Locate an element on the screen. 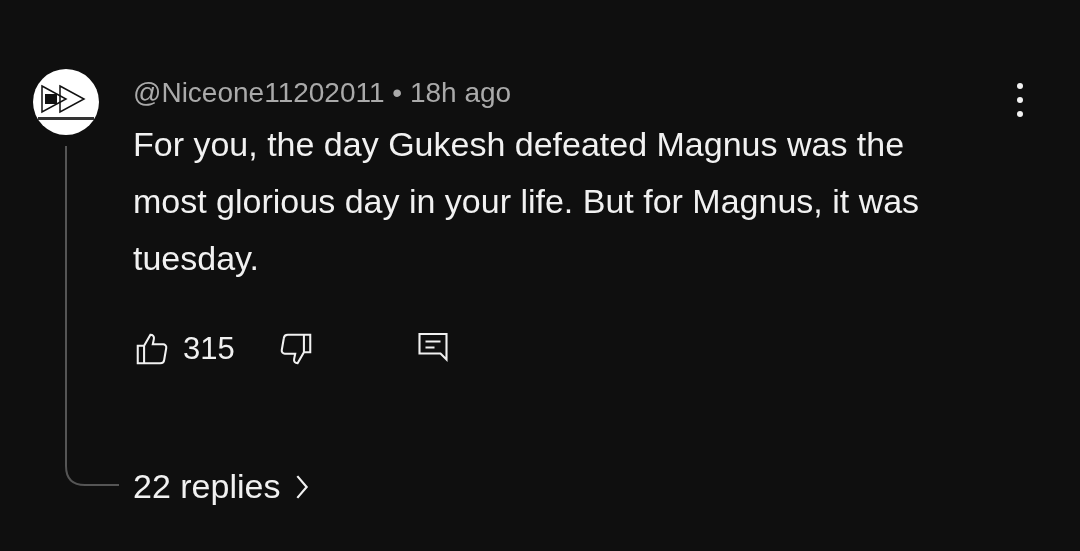 The width and height of the screenshot is (1080, 551). avatar is located at coordinates (66, 102).